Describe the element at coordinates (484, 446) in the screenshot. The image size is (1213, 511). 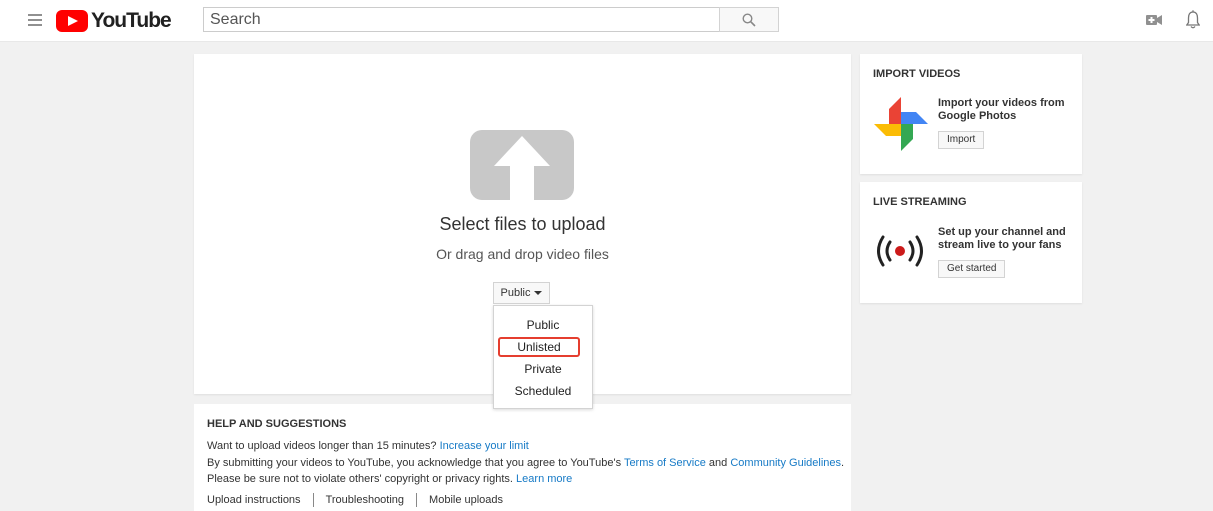
I see `increase-limit-link: Increase your limit` at that location.